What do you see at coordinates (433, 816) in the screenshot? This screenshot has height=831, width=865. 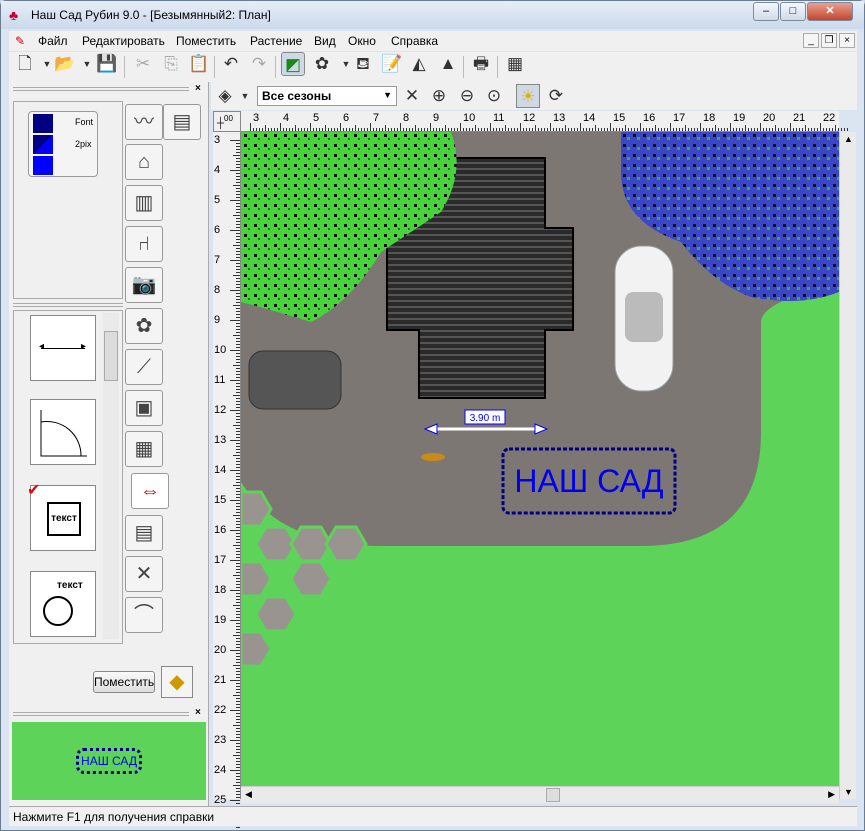 I see `status-bar: Нажмите F1 для получения справки` at bounding box center [433, 816].